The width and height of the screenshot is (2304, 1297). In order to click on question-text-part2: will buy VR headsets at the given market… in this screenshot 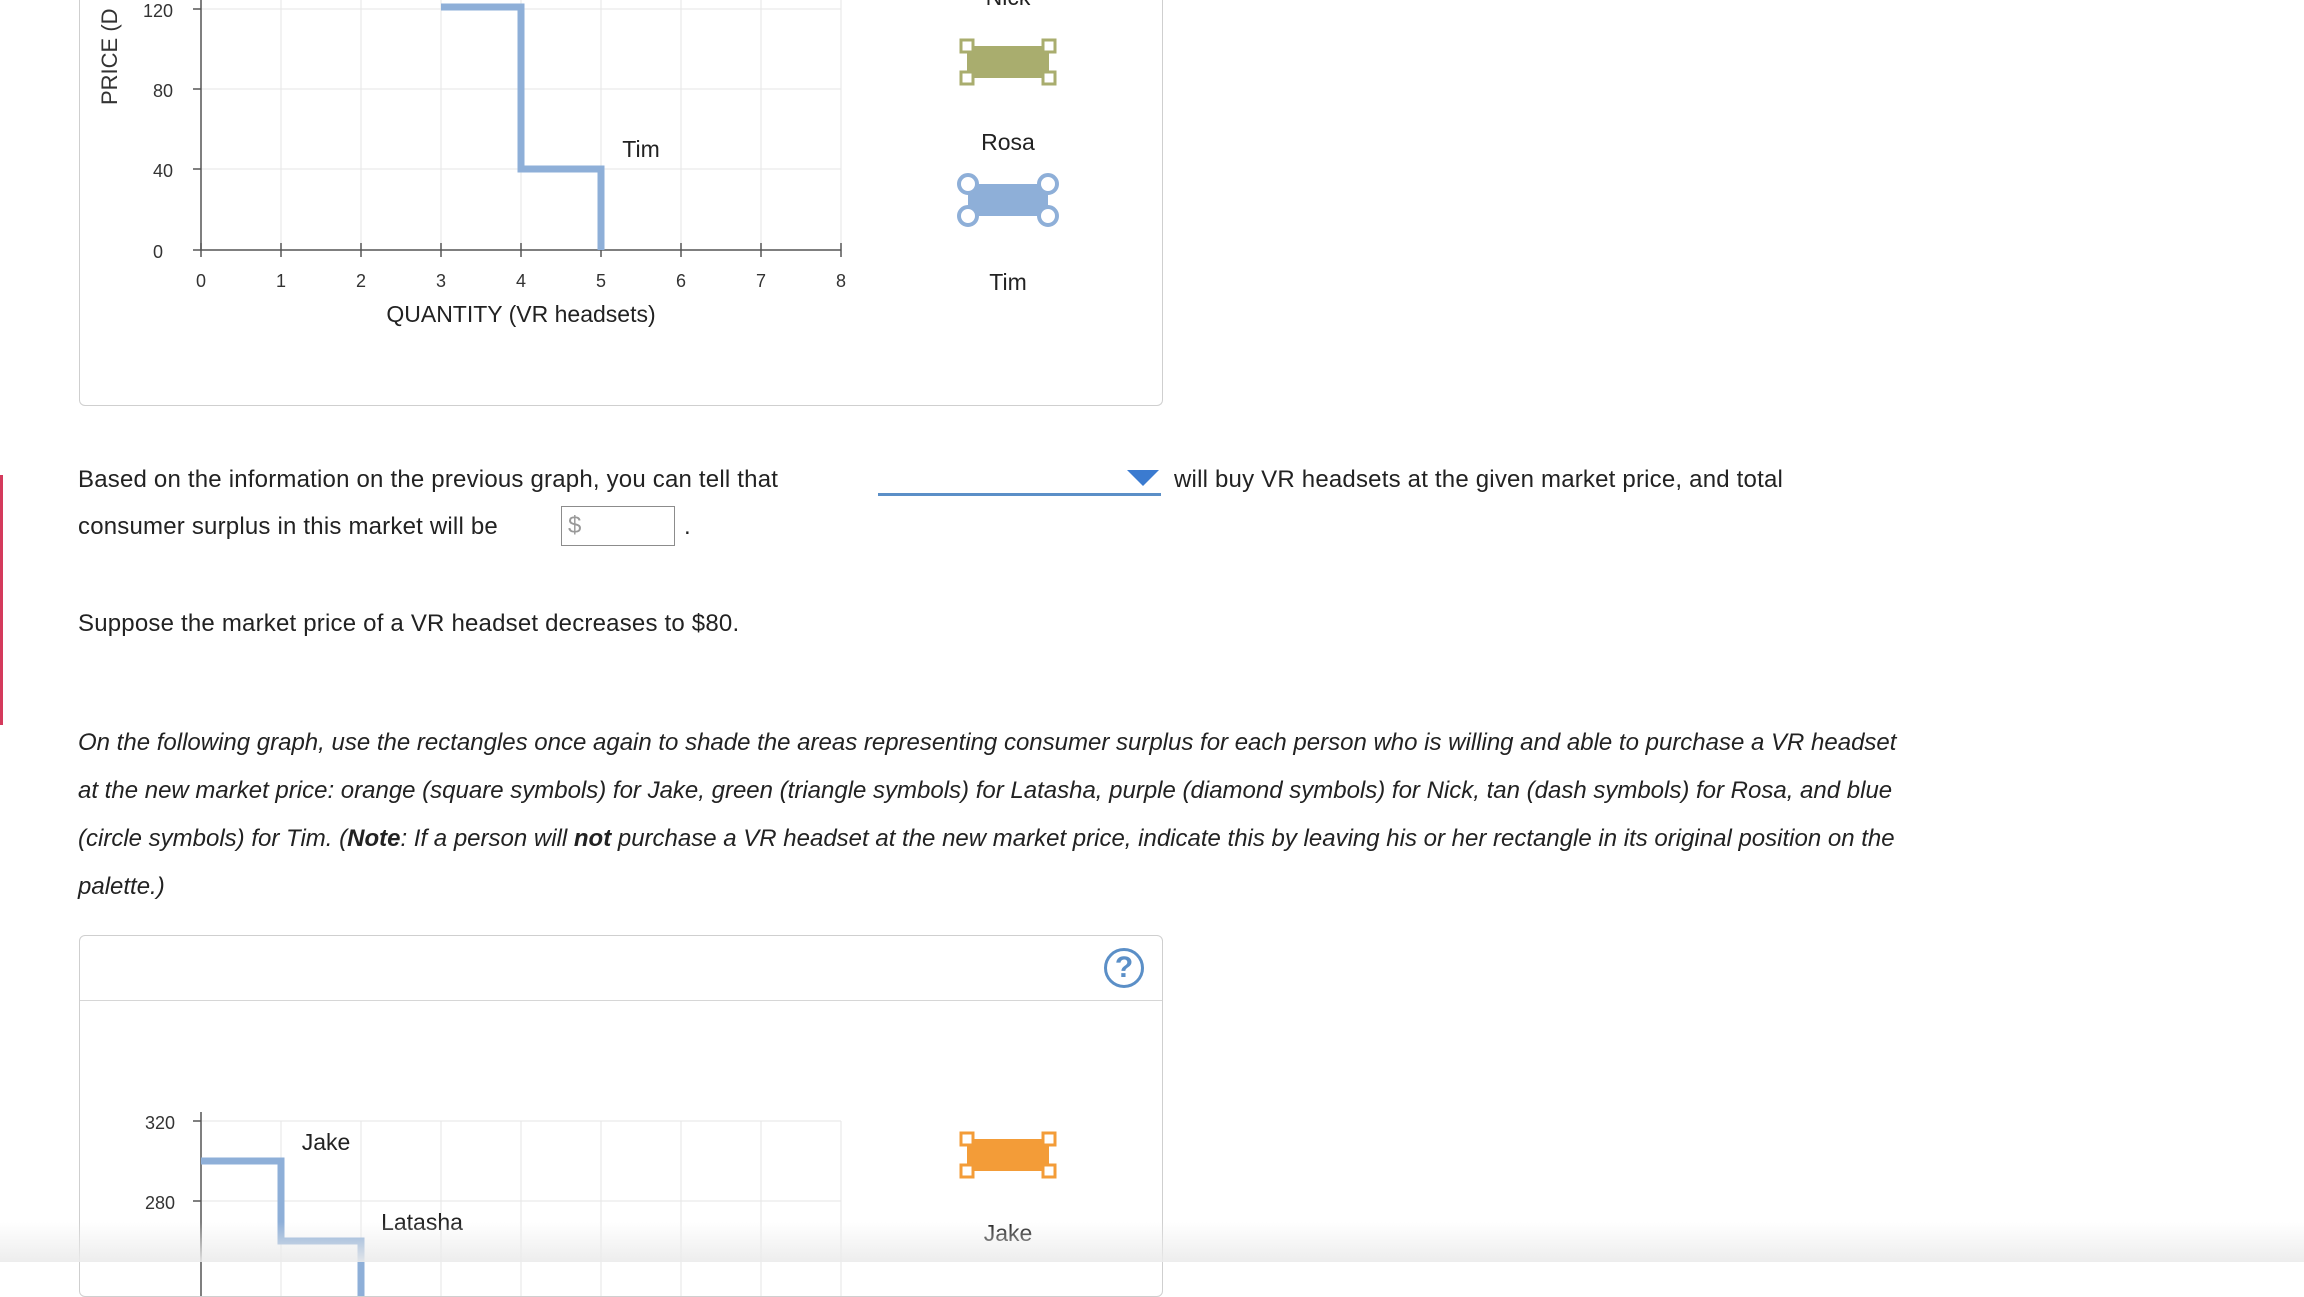, I will do `click(1479, 479)`.